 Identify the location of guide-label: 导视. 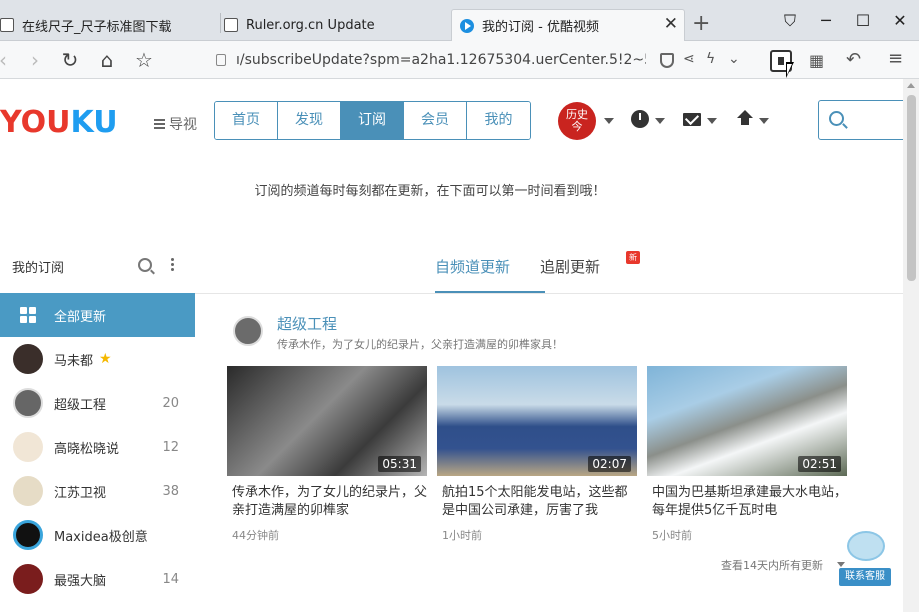
(183, 125).